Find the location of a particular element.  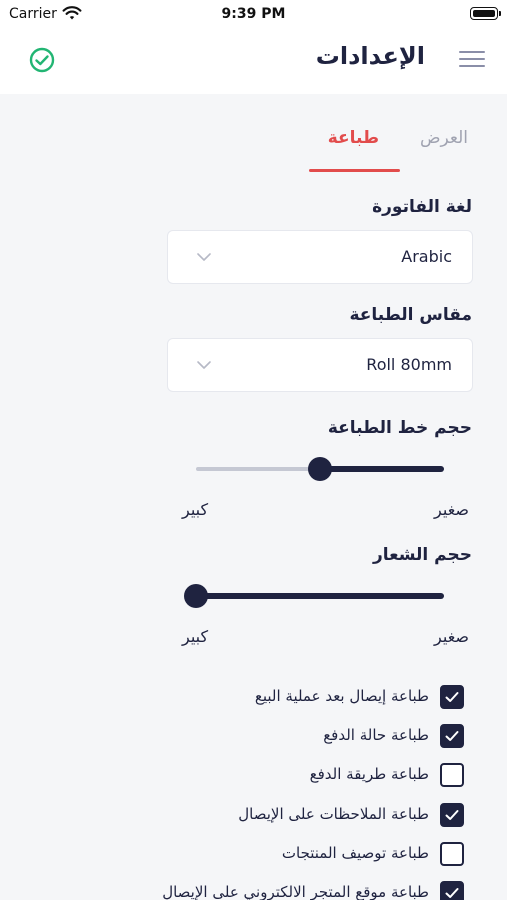

print-option-label: طباعة توصيف المنتجات is located at coordinates (355, 853).